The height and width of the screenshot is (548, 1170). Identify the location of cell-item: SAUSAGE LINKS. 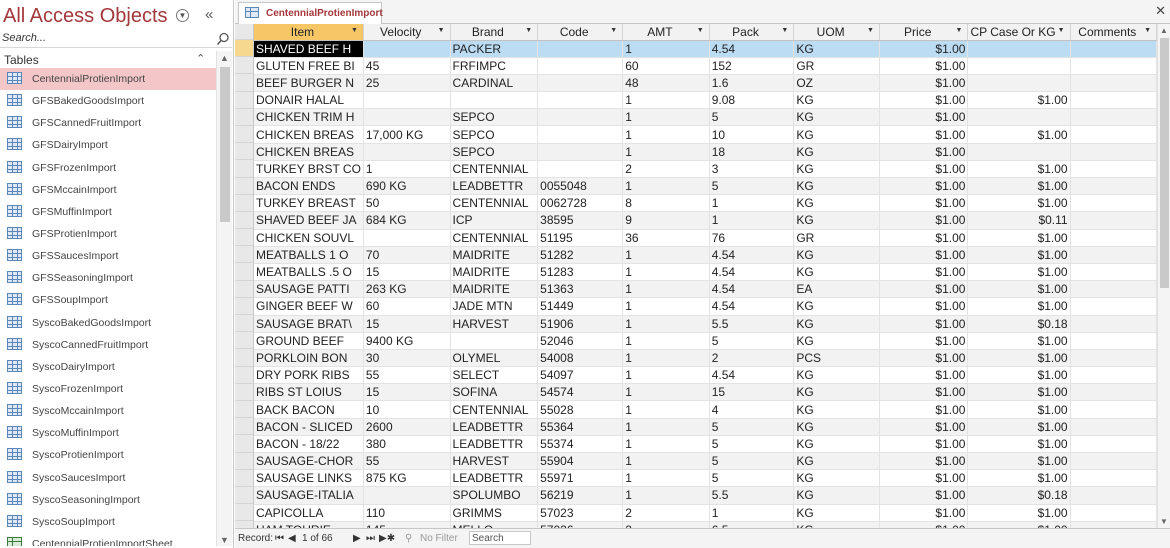
(309, 478).